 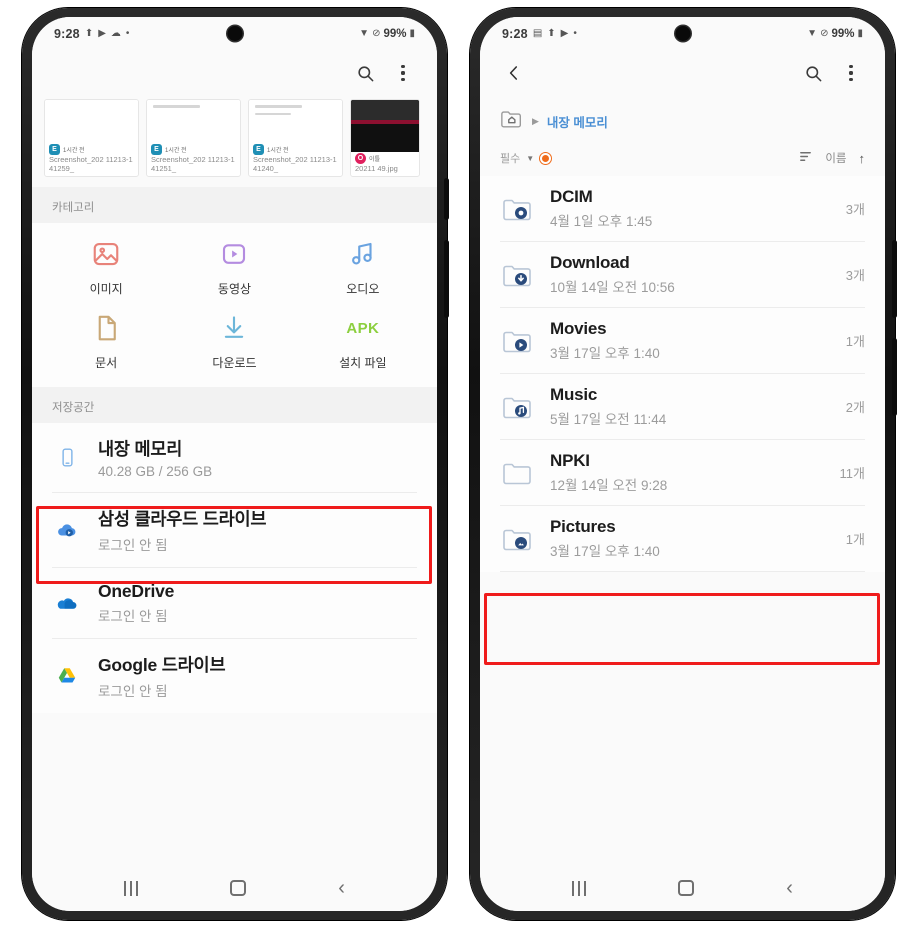 I want to click on breadcrumb: ▶ 내장 메모리, so click(x=682, y=119).